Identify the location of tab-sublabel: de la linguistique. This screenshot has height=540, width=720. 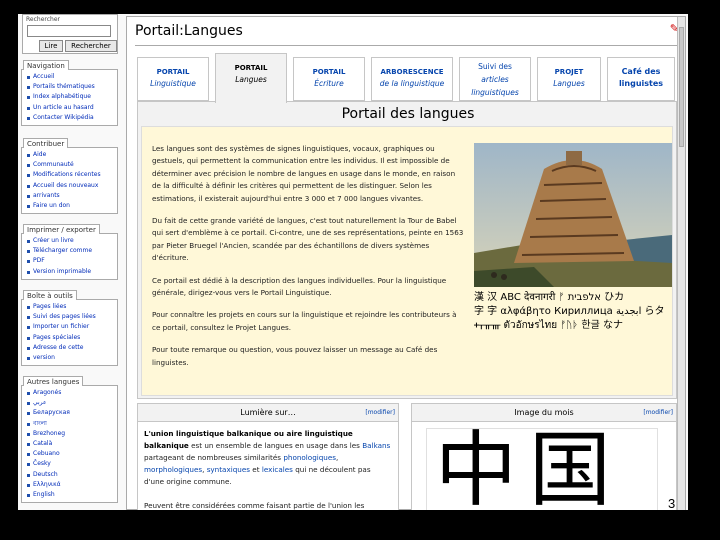
(412, 83).